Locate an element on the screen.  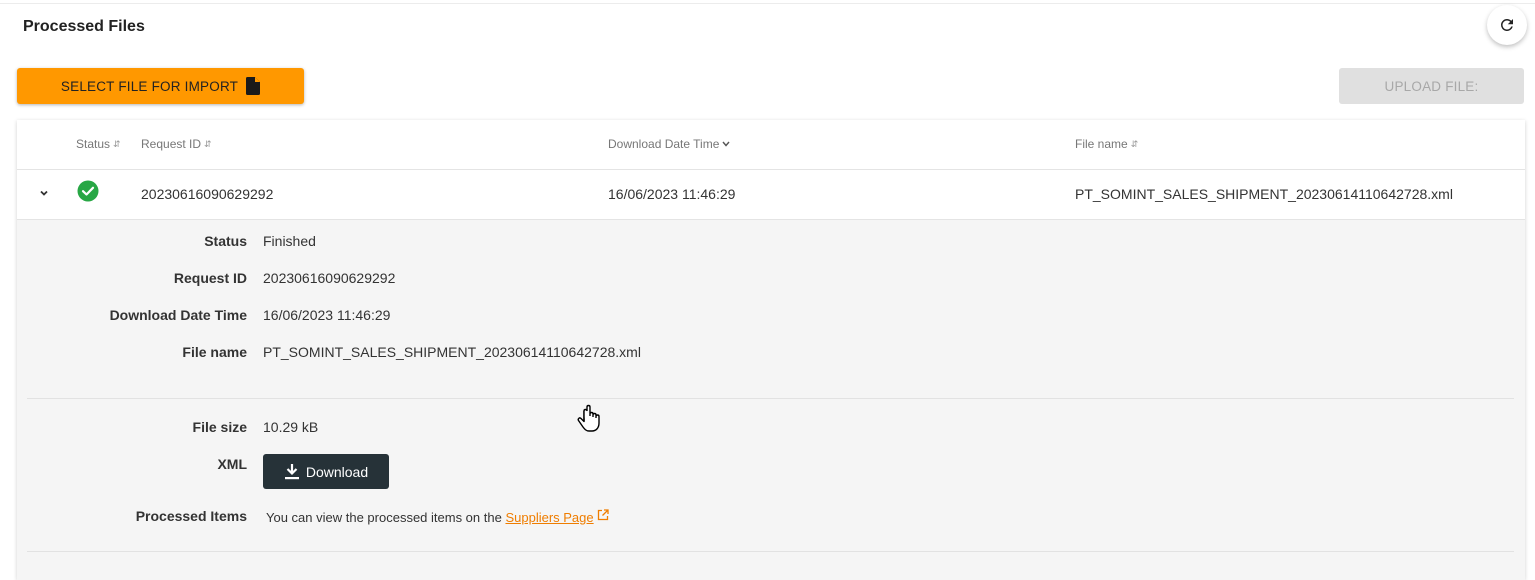
column-header-label: Status is located at coordinates (93, 144).